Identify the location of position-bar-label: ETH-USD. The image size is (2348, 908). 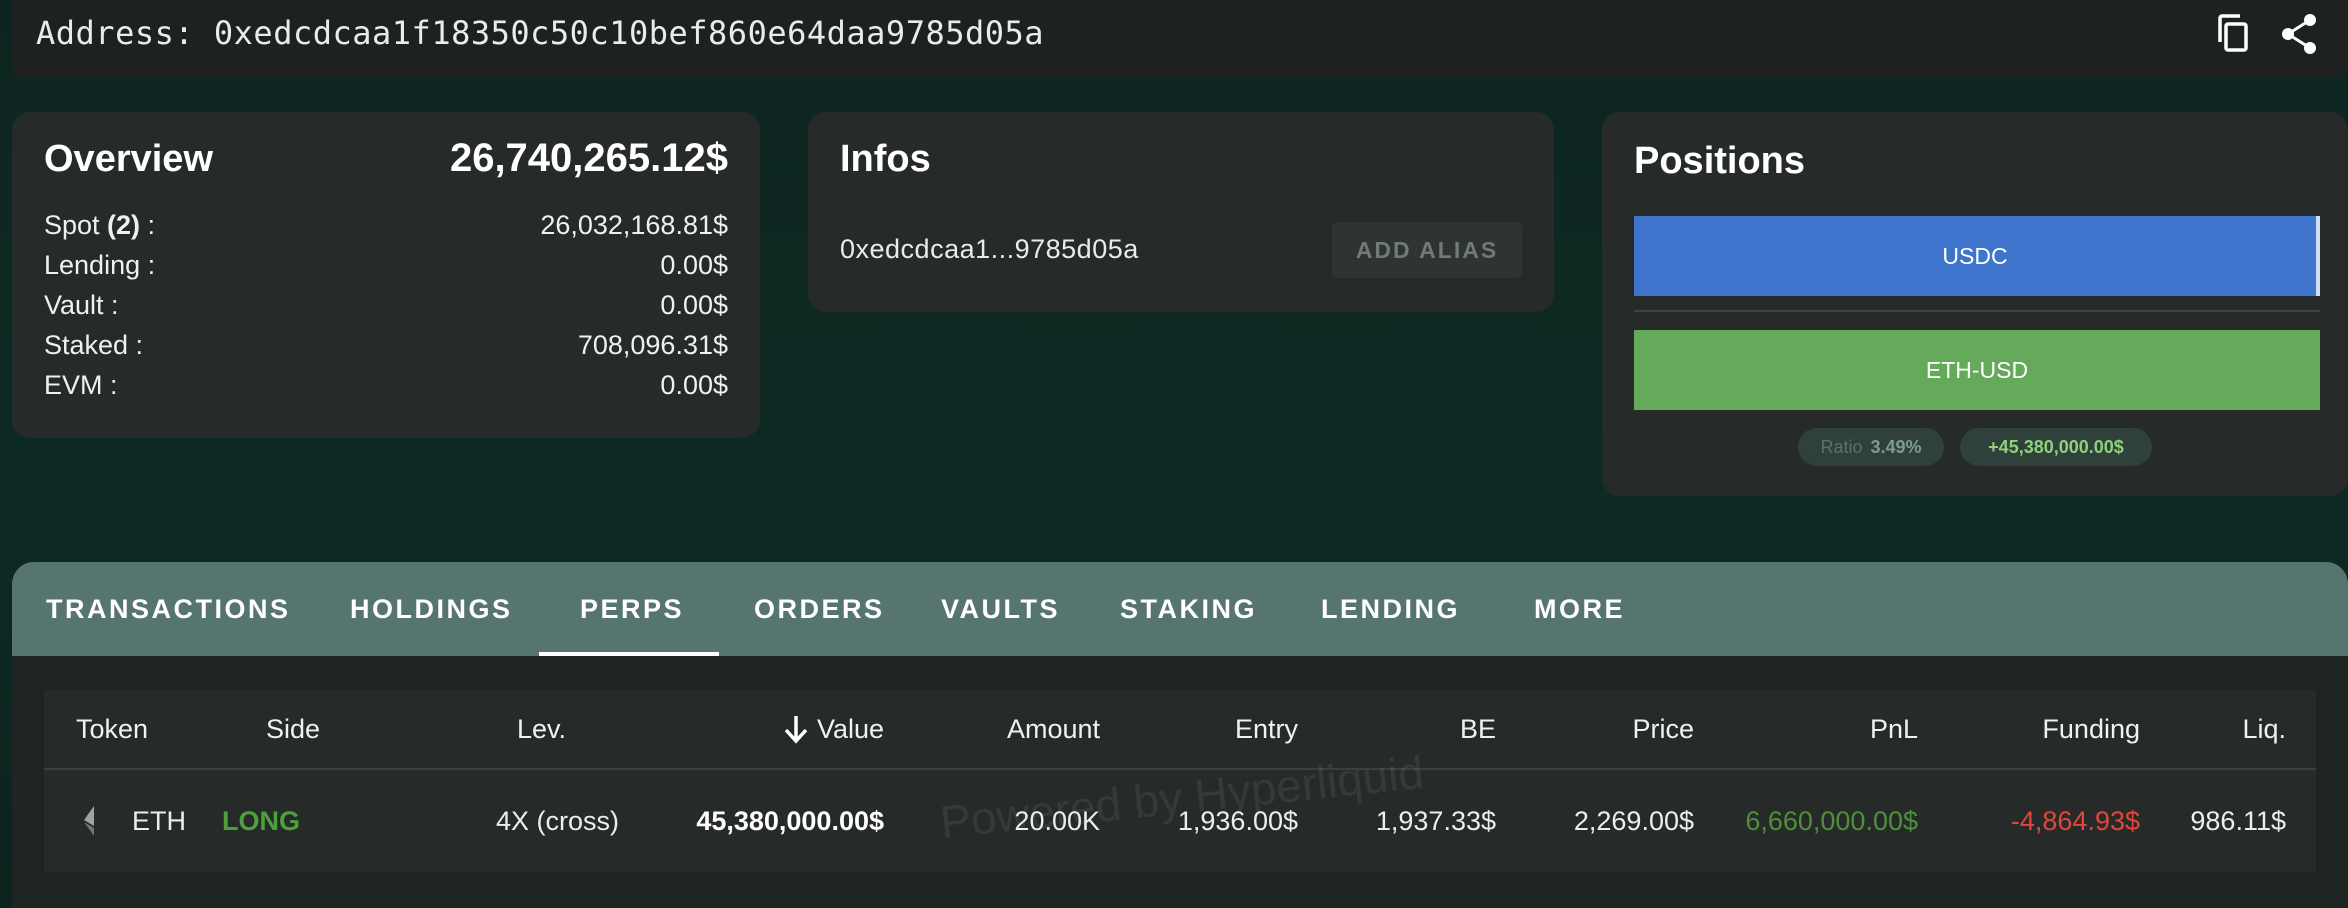
(1977, 369).